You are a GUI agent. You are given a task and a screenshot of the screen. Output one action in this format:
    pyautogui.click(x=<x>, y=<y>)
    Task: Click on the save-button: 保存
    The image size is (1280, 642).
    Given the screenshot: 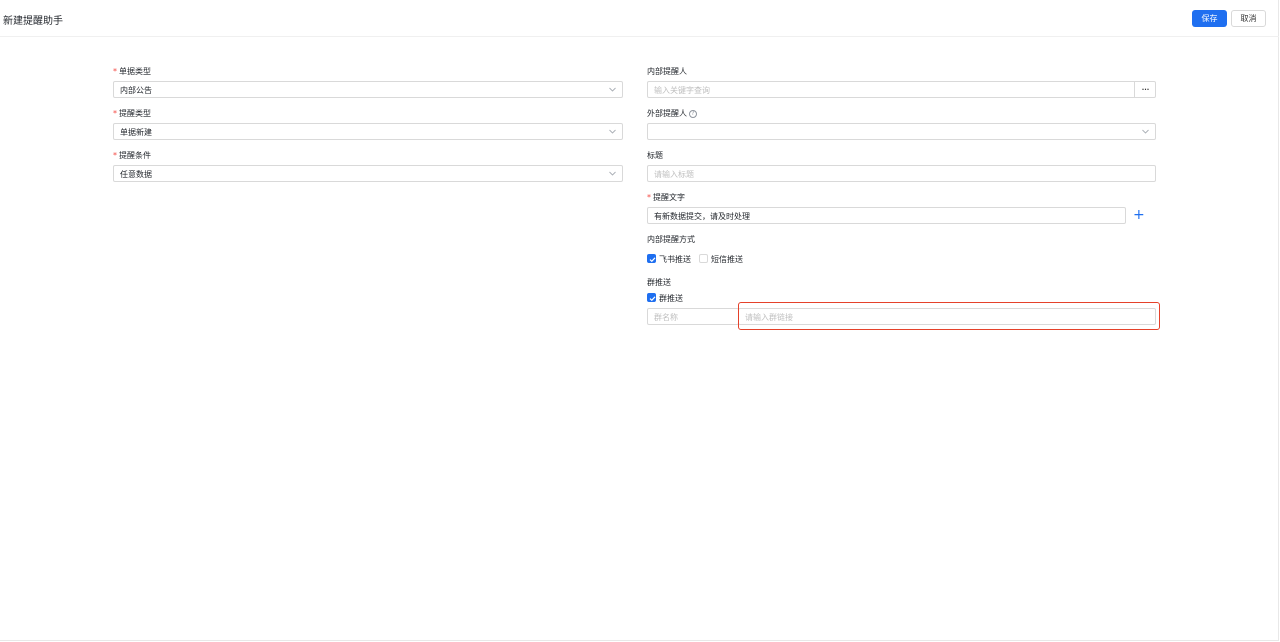 What is the action you would take?
    pyautogui.click(x=1209, y=18)
    